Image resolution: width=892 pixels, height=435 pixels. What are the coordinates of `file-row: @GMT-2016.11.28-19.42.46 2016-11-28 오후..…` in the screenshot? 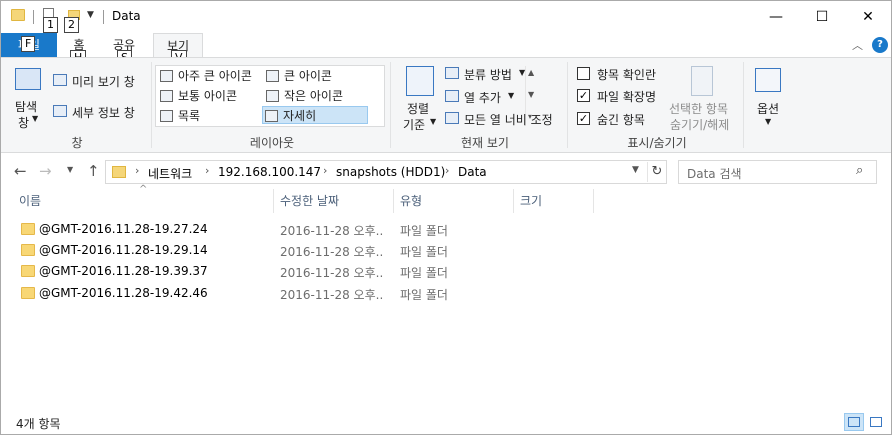 It's located at (235, 294).